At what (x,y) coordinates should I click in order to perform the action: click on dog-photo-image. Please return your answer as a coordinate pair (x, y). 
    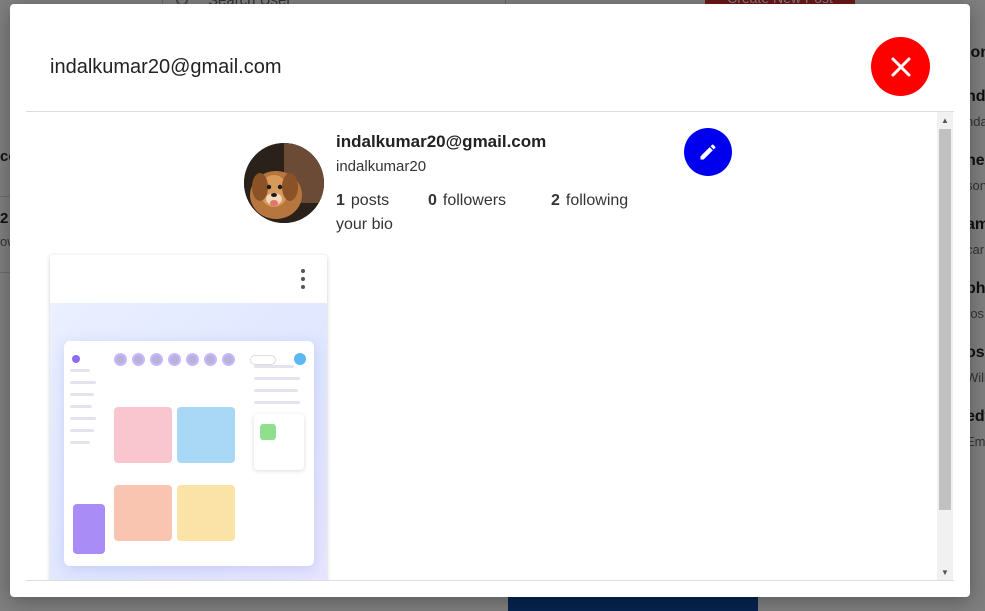
    Looking at the image, I should click on (284, 183).